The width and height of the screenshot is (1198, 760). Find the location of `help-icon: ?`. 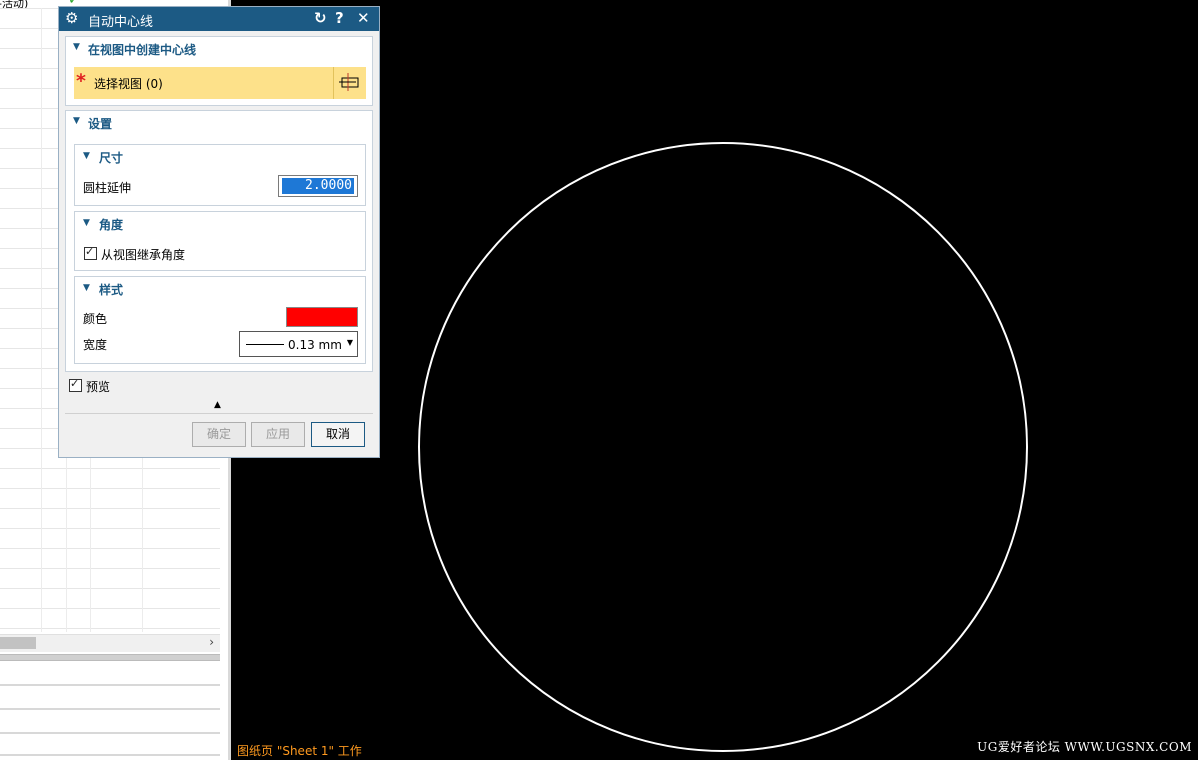

help-icon: ? is located at coordinates (339, 18).